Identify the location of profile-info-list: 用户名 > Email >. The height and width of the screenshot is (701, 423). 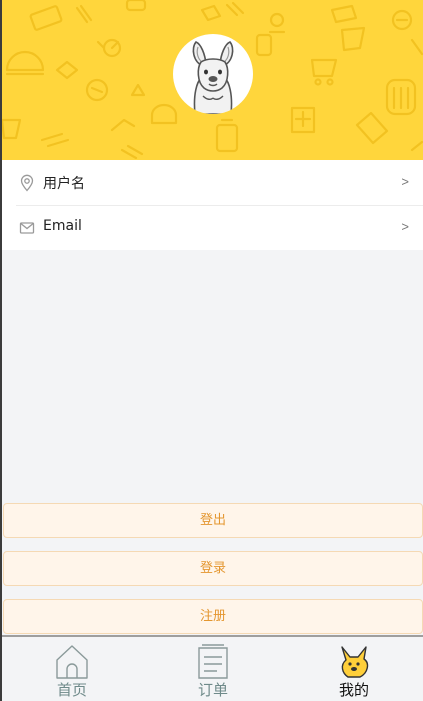
(212, 205).